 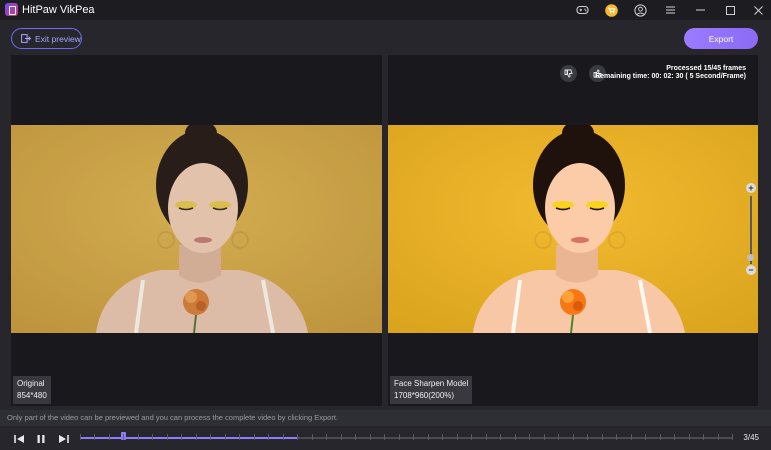 I want to click on original-resolution: 854*480, so click(x=32, y=395).